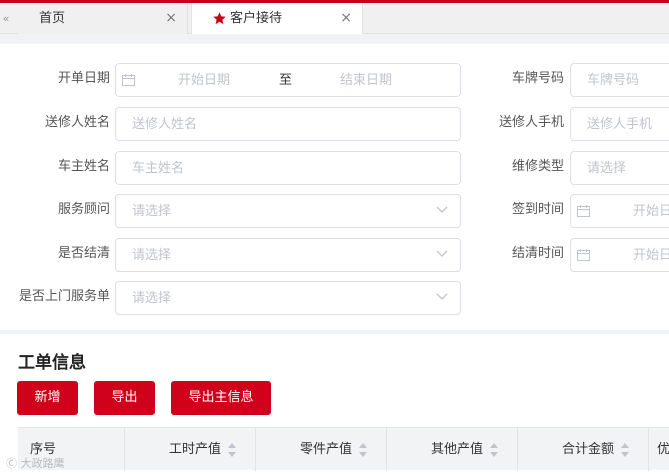  Describe the element at coordinates (52, 18) in the screenshot. I see `tab-home-label: 首页` at that location.